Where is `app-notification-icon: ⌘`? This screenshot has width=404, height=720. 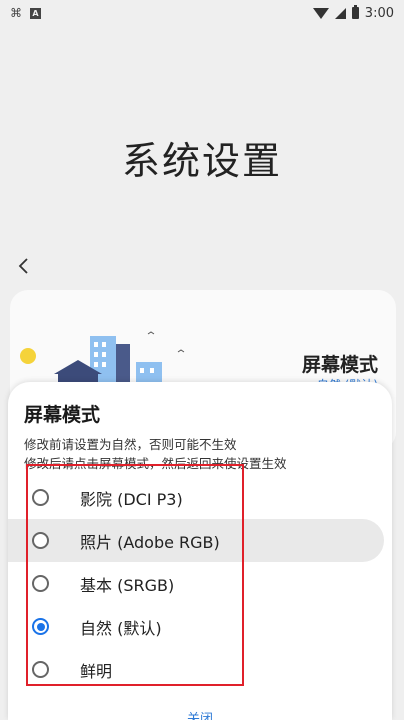
app-notification-icon: ⌘ is located at coordinates (16, 13).